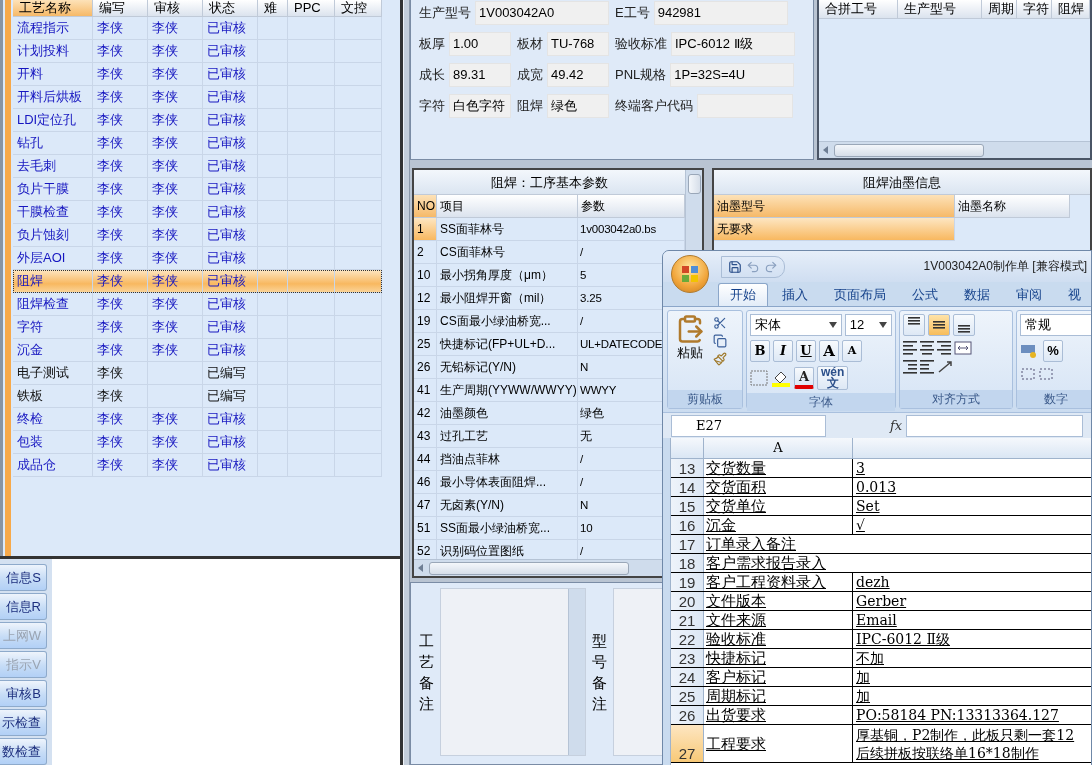 This screenshot has width=1092, height=765. I want to click on row-number: 2, so click(425, 252).